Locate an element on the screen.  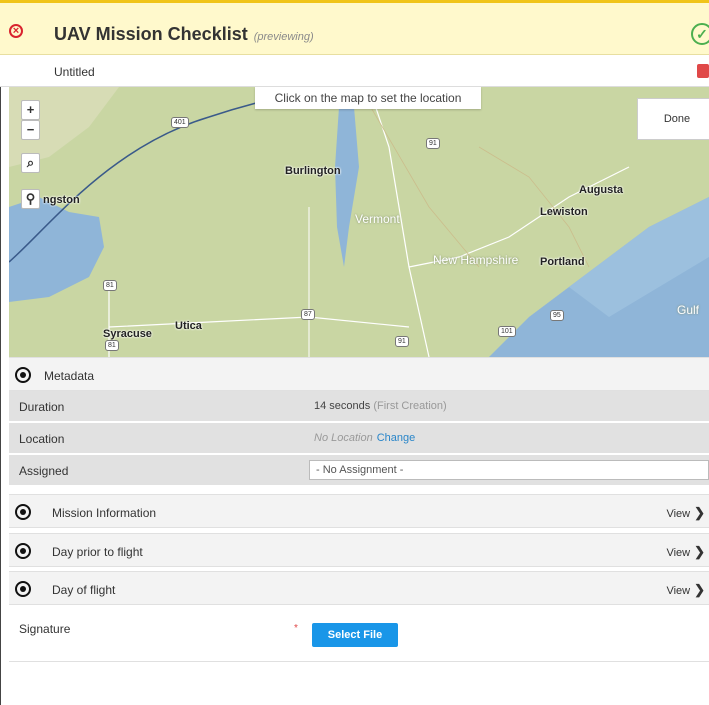
section-label: Day of flight is located at coordinates (84, 590).